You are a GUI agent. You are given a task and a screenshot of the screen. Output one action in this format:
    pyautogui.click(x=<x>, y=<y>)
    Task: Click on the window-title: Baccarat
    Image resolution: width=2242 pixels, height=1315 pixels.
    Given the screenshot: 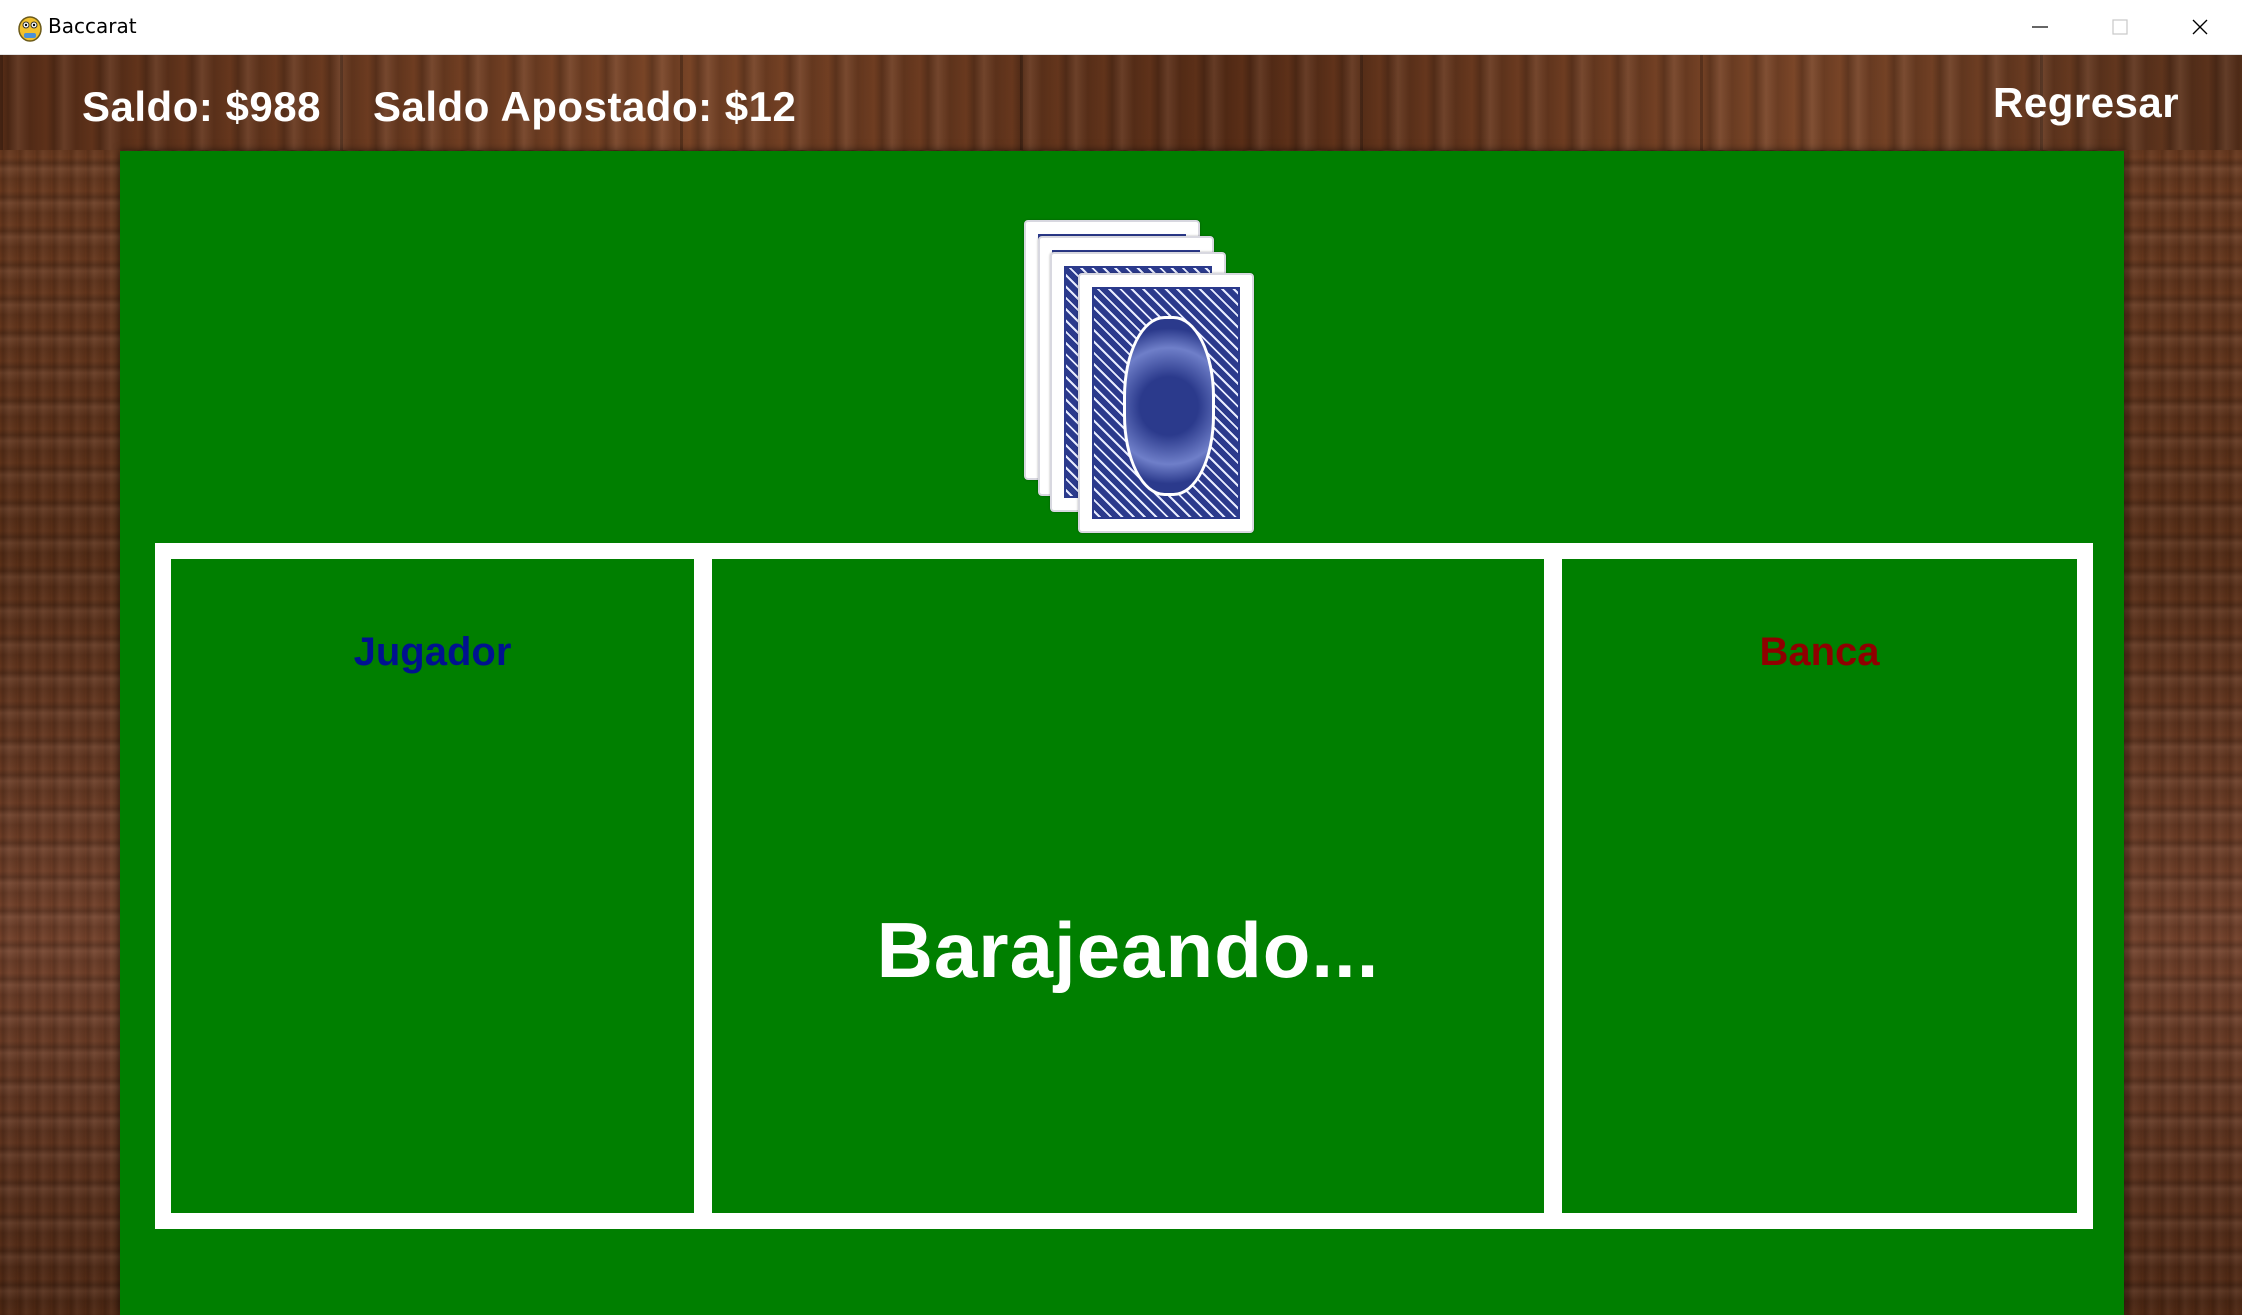 What is the action you would take?
    pyautogui.click(x=92, y=26)
    